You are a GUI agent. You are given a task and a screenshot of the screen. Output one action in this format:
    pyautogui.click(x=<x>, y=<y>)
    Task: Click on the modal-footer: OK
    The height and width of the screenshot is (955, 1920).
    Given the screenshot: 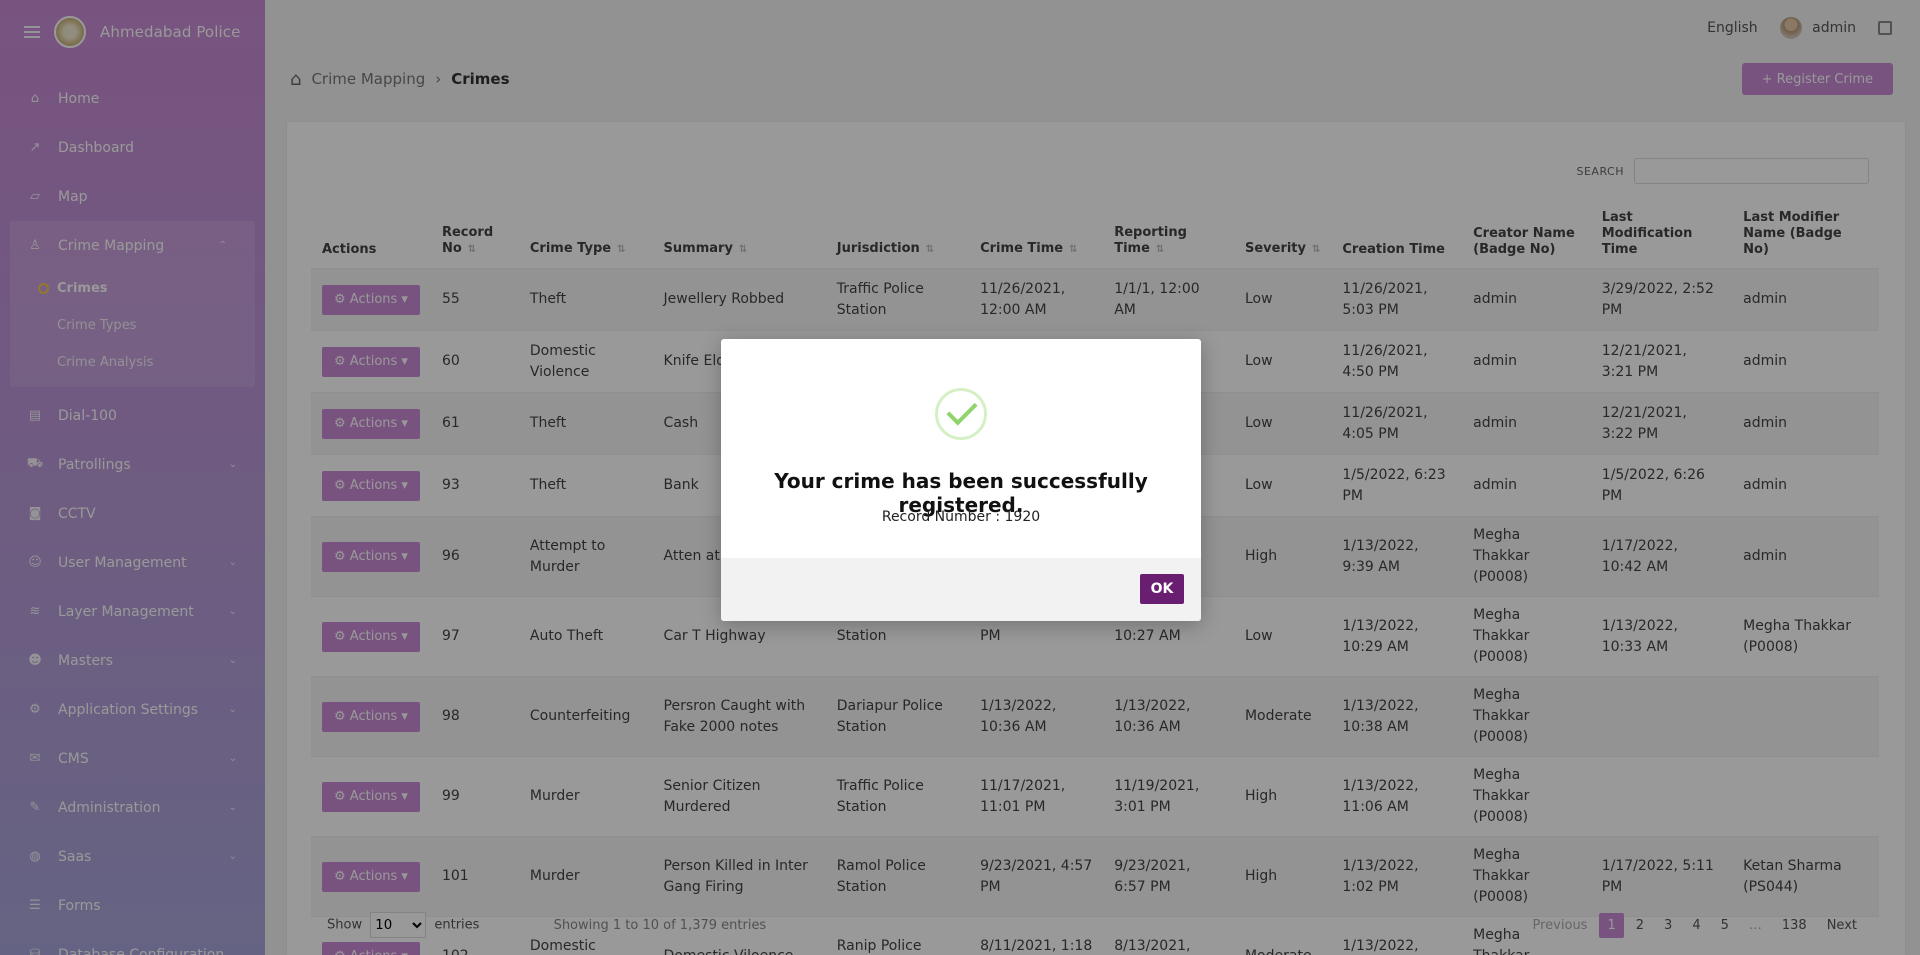 What is the action you would take?
    pyautogui.click(x=961, y=589)
    